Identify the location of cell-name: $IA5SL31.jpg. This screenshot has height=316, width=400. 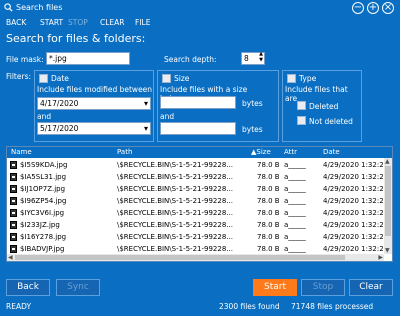
(43, 177).